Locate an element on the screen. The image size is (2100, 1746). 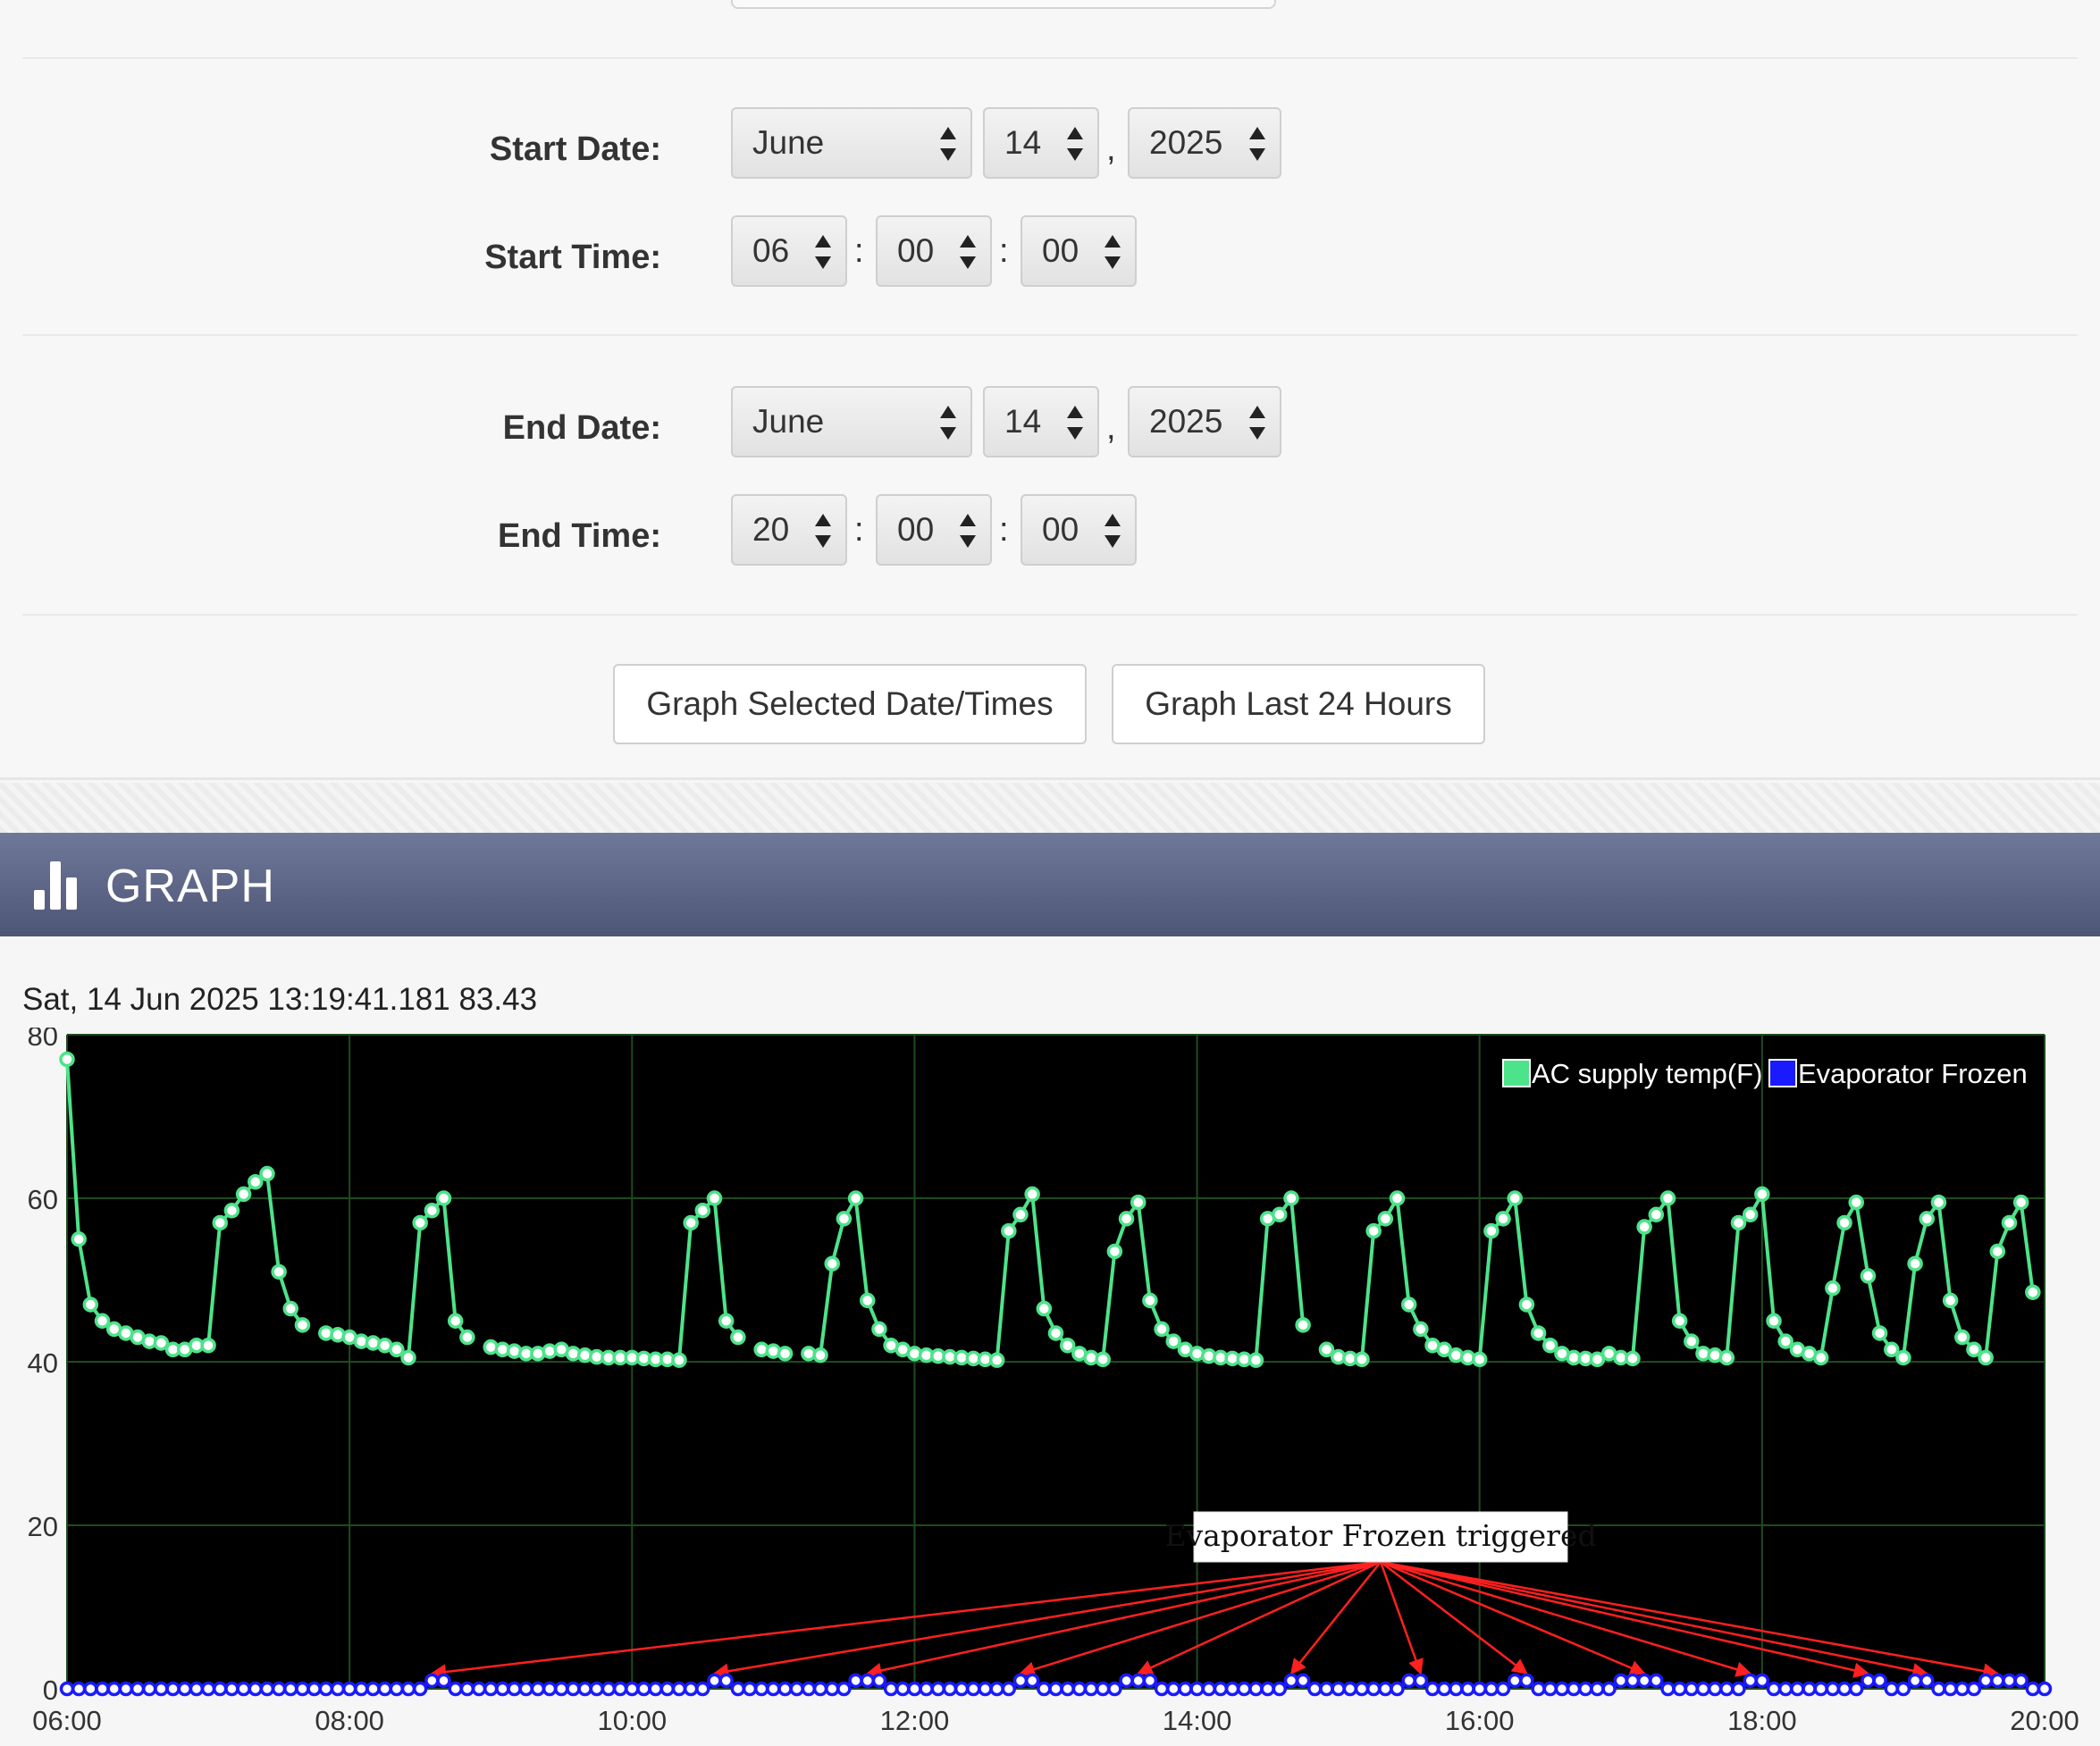
start-year-select: 2025 is located at coordinates (1204, 143).